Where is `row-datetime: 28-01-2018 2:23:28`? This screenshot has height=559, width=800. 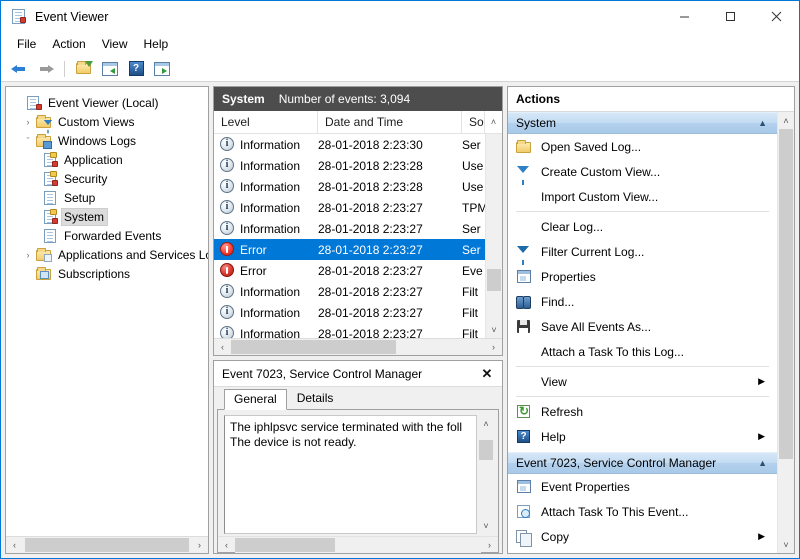
row-datetime: 28-01-2018 2:23:28 is located at coordinates (370, 165).